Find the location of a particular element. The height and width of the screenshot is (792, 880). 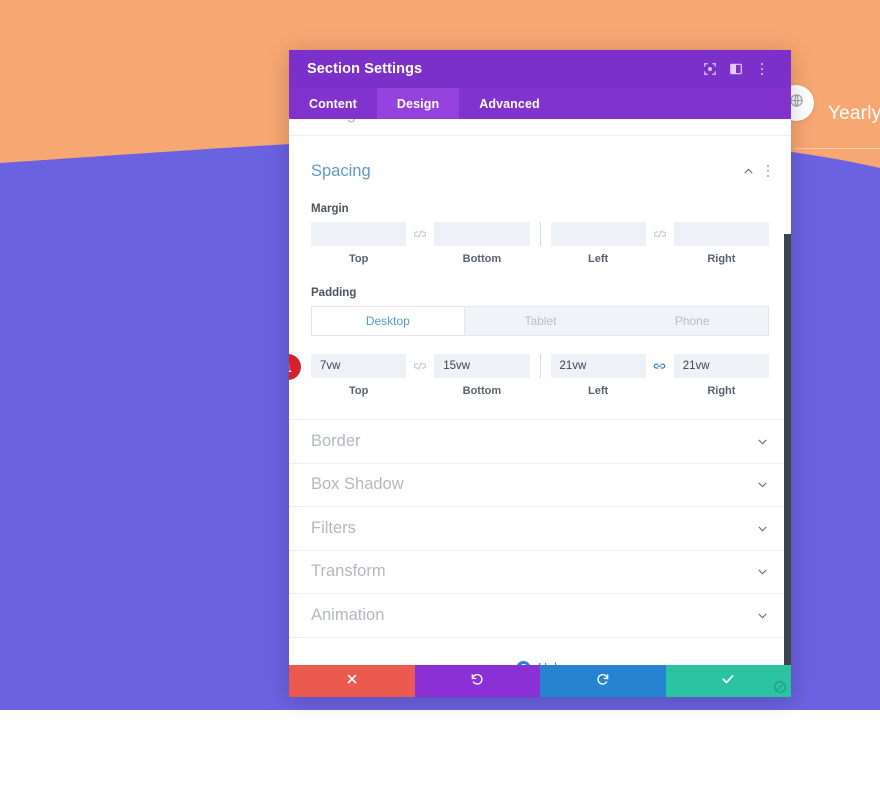

margin-fields: Top Bottom Left Right is located at coordinates (540, 243).